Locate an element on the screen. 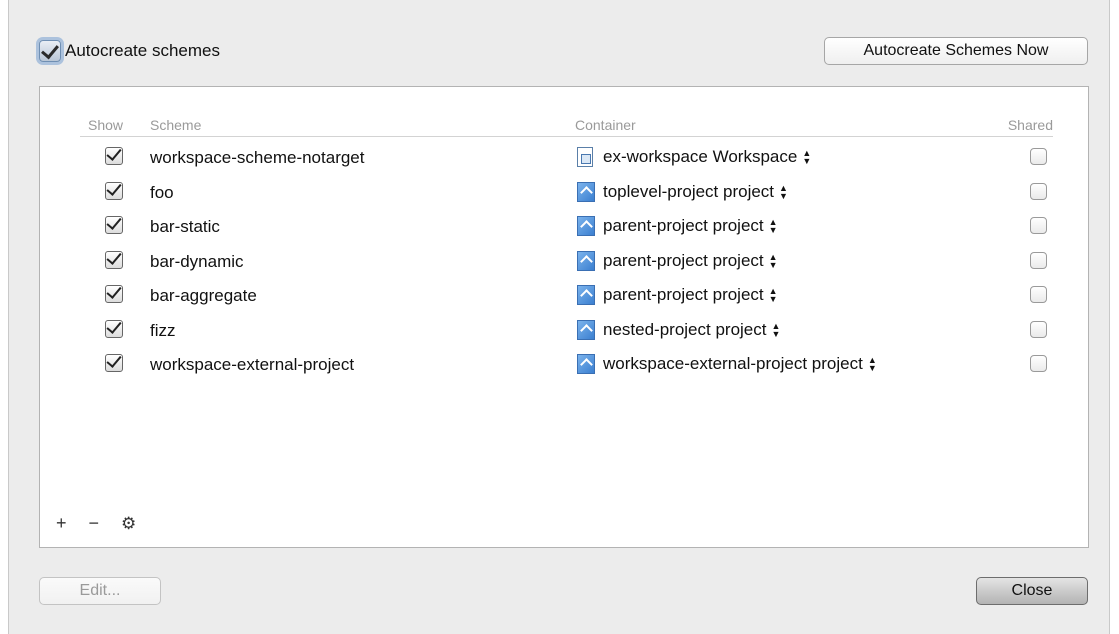 The height and width of the screenshot is (634, 1119). column-header-shared: Shared is located at coordinates (1030, 125).